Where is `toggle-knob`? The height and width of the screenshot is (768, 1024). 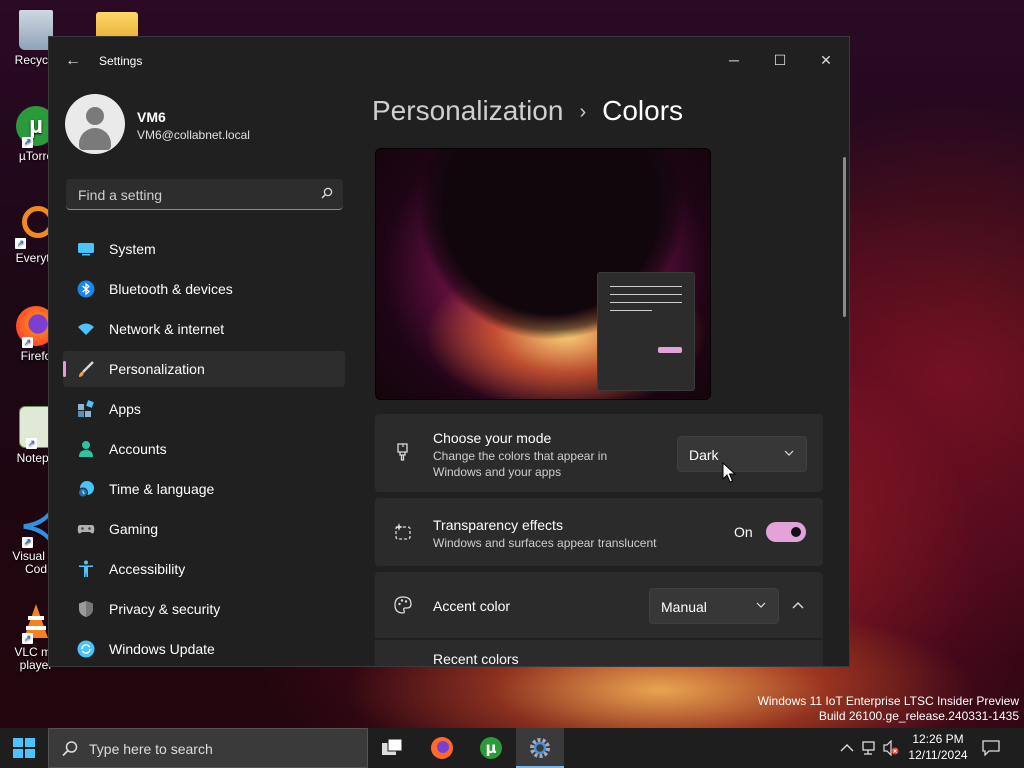 toggle-knob is located at coordinates (796, 532).